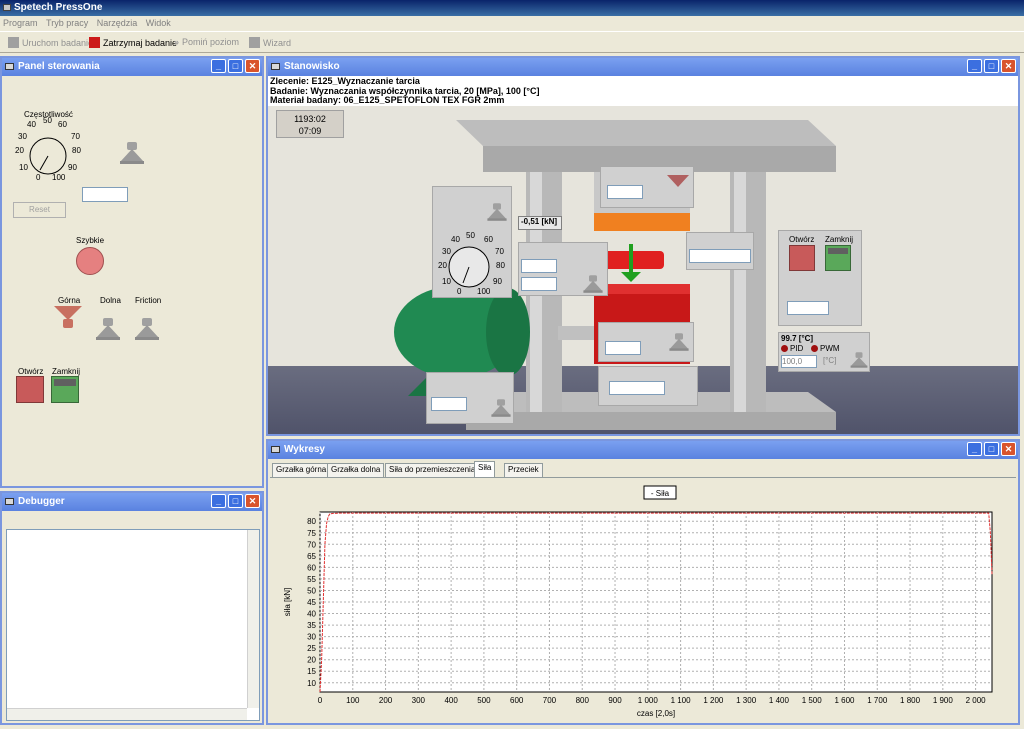 The image size is (1024, 729). Describe the element at coordinates (158, 23) in the screenshot. I see `menu-widok: Widok` at that location.